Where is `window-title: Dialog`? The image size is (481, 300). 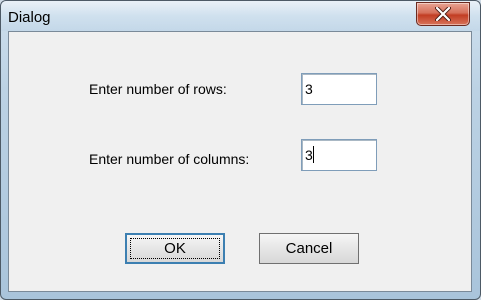 window-title: Dialog is located at coordinates (29, 17).